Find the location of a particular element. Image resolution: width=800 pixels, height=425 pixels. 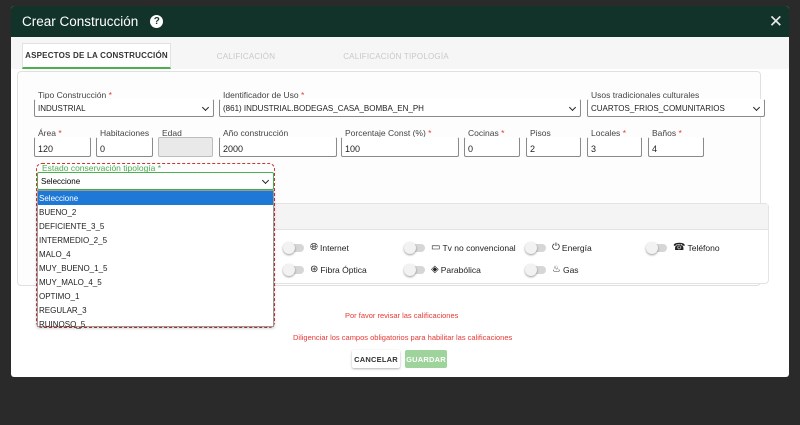

dropdown-option: RUINOSO_5 is located at coordinates (155, 324).